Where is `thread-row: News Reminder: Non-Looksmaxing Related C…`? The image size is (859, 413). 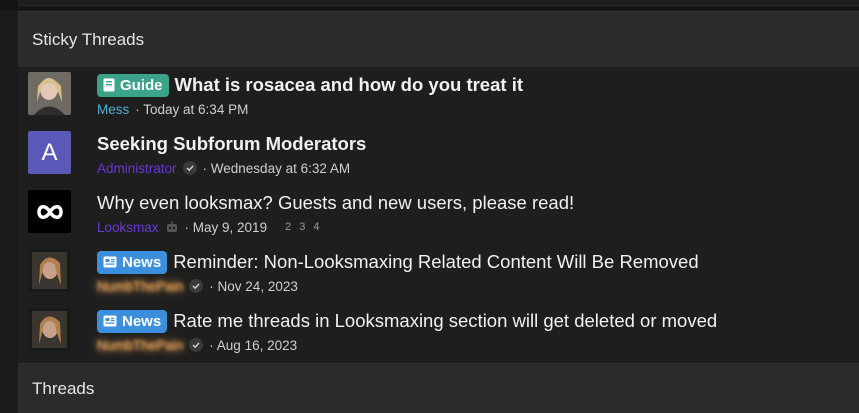
thread-row: News Reminder: Non-Looksmaxing Related C… is located at coordinates (438, 273).